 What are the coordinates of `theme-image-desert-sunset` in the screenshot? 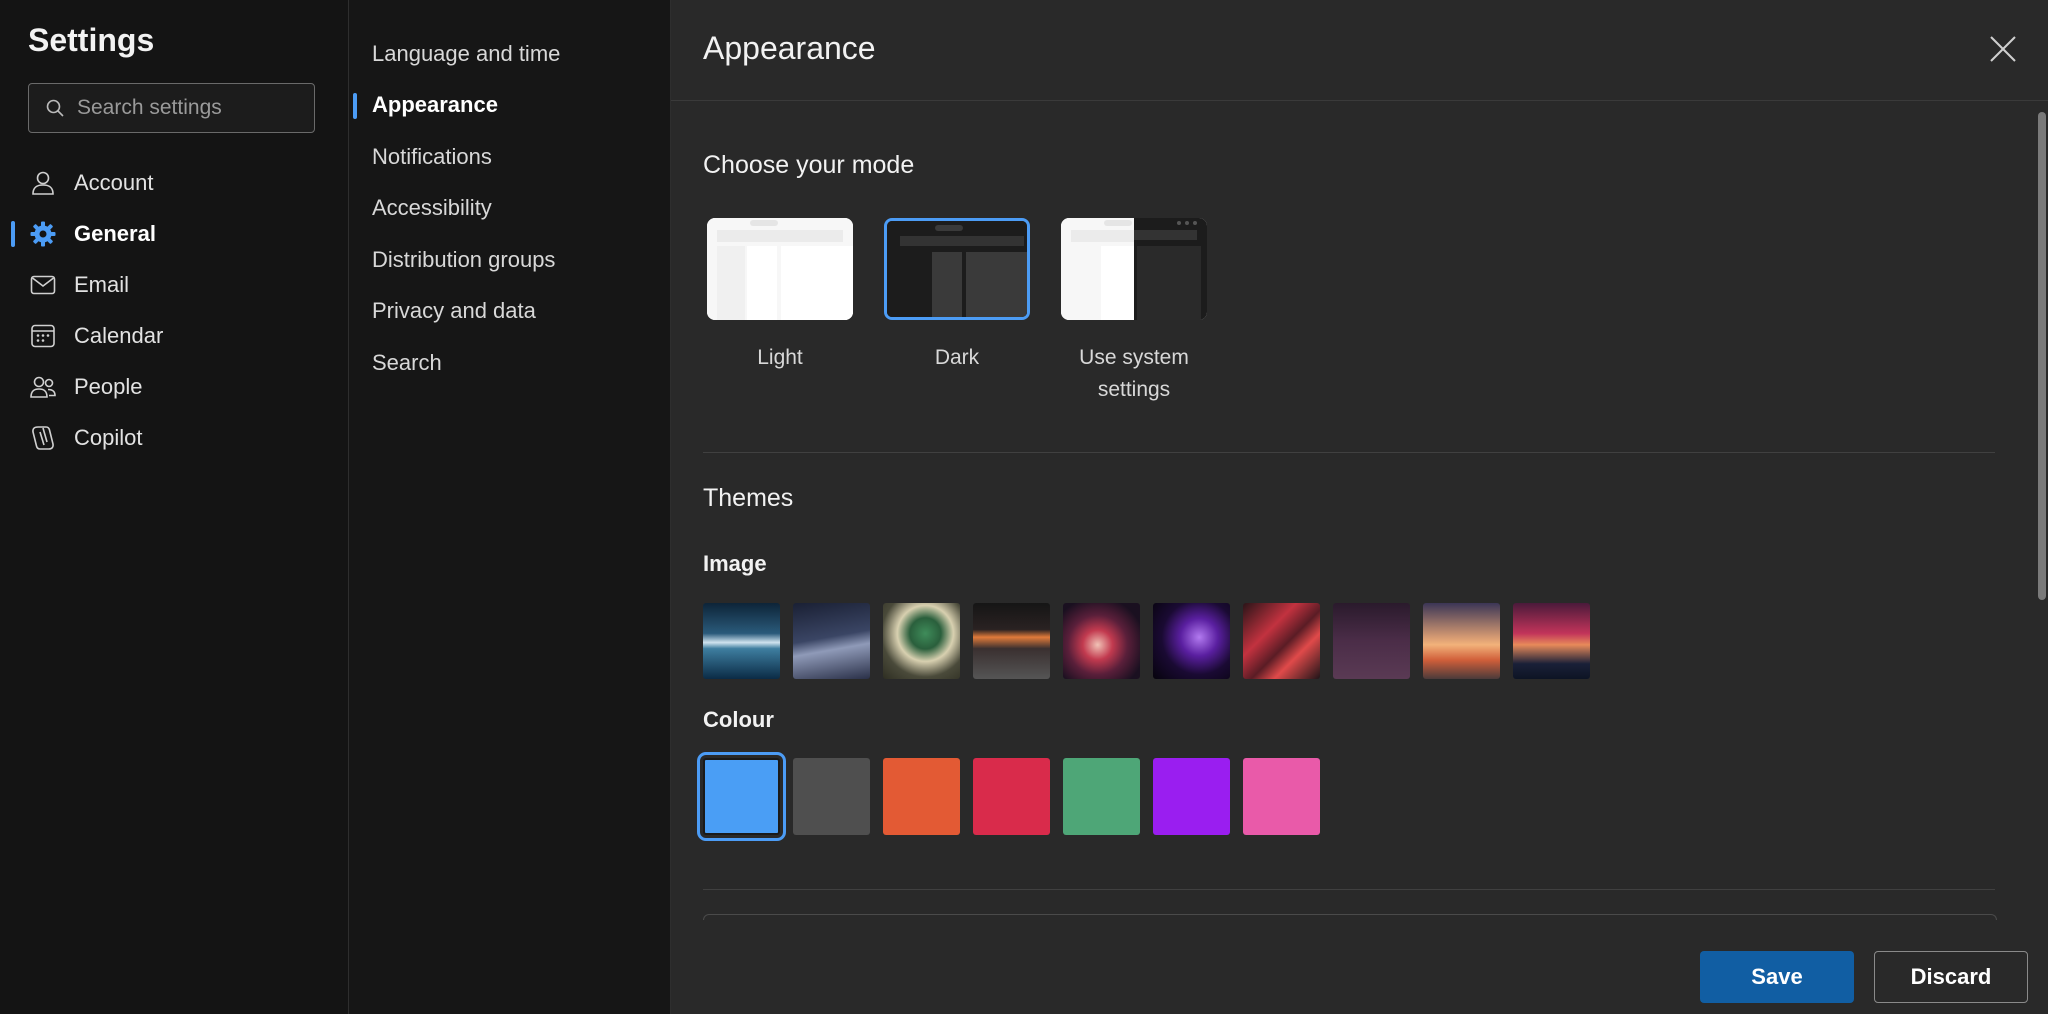 It's located at (1461, 641).